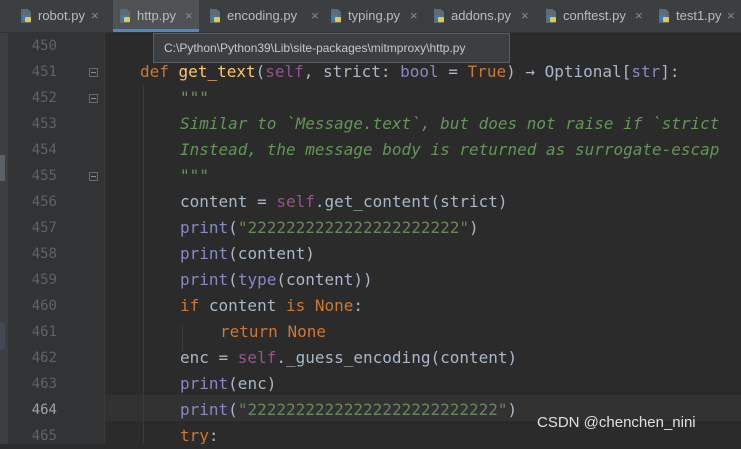 This screenshot has width=741, height=449. Describe the element at coordinates (44, 306) in the screenshot. I see `line-number: 460` at that location.